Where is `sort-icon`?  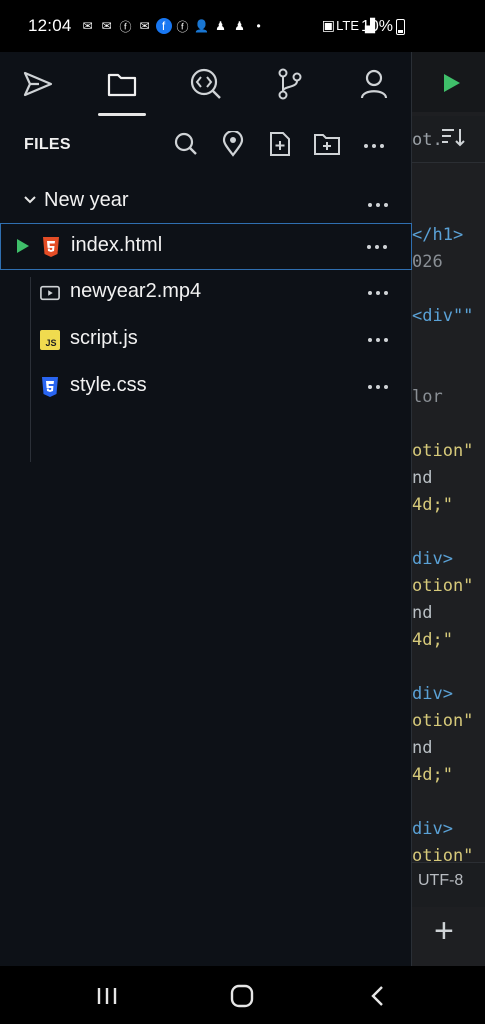 sort-icon is located at coordinates (453, 140).